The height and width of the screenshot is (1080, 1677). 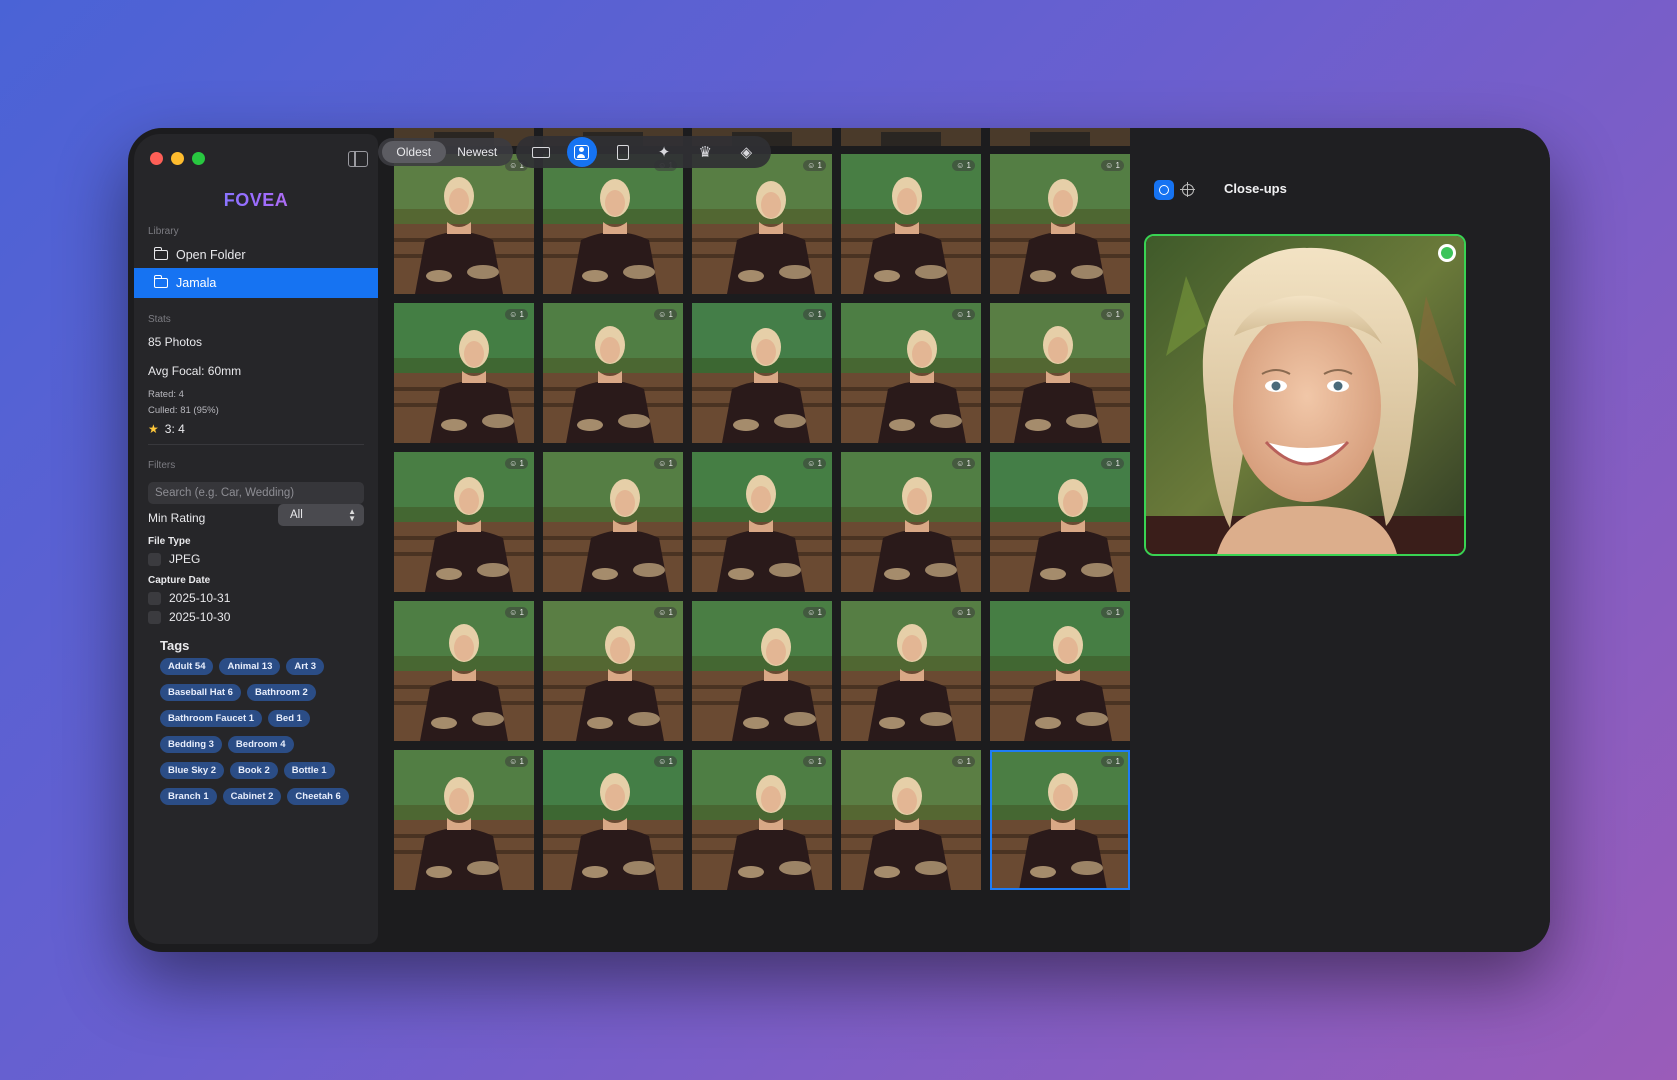 I want to click on sidebar-item-jamala: Jamala, so click(x=256, y=283).